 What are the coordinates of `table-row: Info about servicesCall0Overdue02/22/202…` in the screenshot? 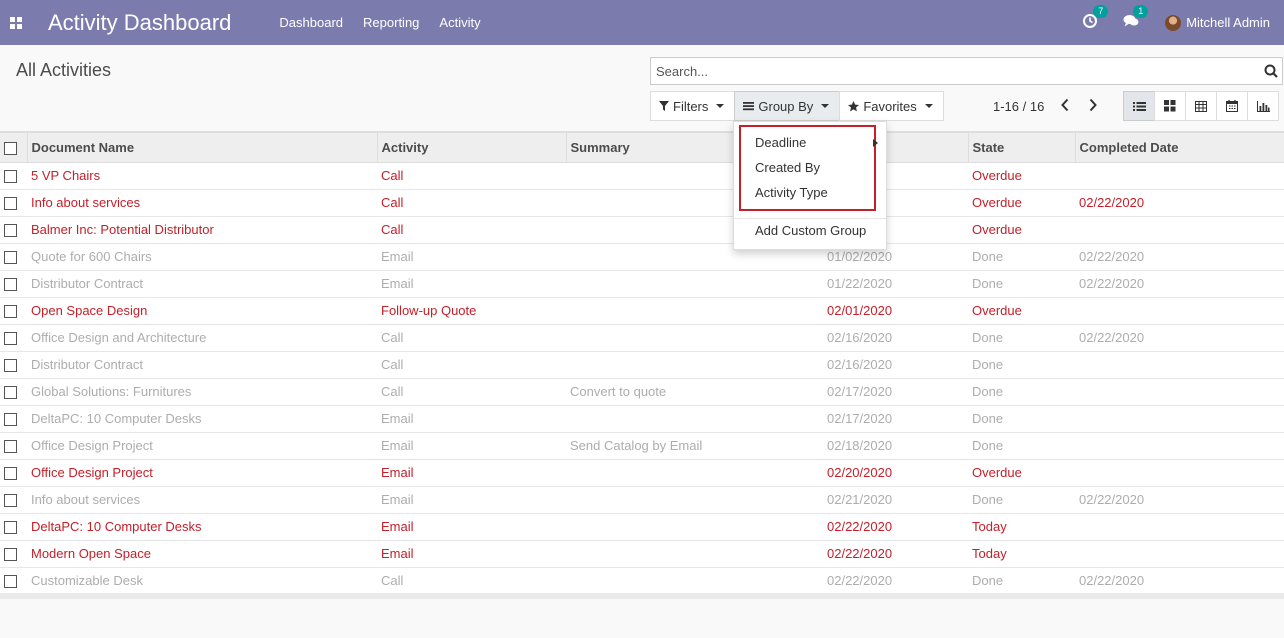 It's located at (642, 203).